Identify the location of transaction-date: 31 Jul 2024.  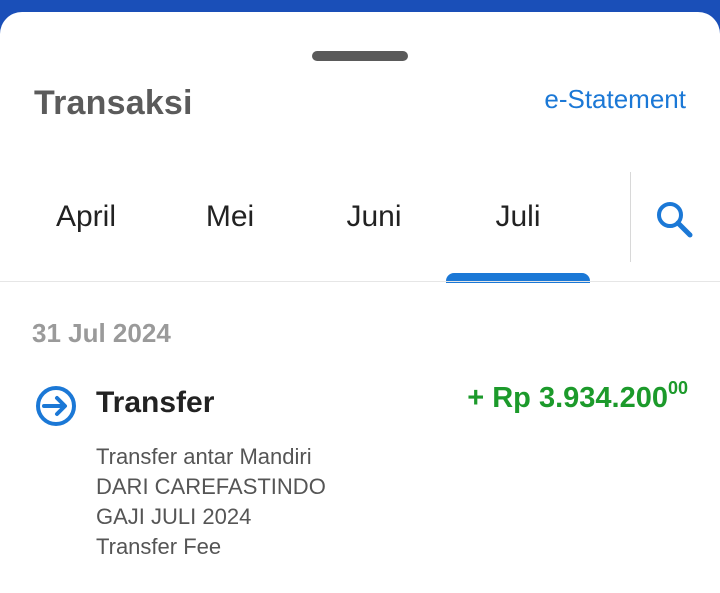
(101, 333).